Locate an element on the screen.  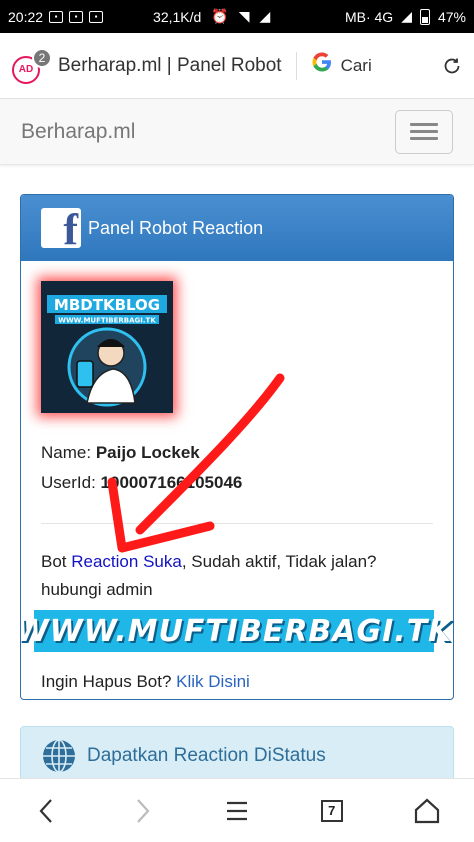
refresh-icon is located at coordinates (452, 66).